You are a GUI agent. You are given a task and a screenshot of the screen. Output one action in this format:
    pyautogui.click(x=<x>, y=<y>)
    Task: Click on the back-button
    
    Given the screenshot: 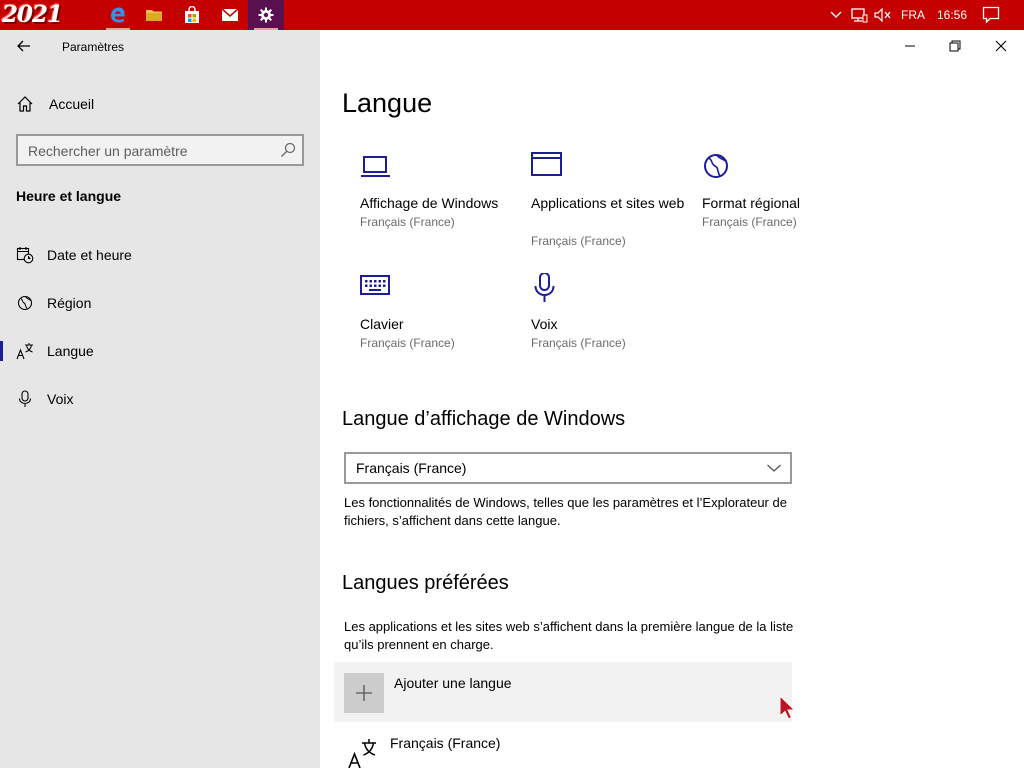 What is the action you would take?
    pyautogui.click(x=24, y=46)
    